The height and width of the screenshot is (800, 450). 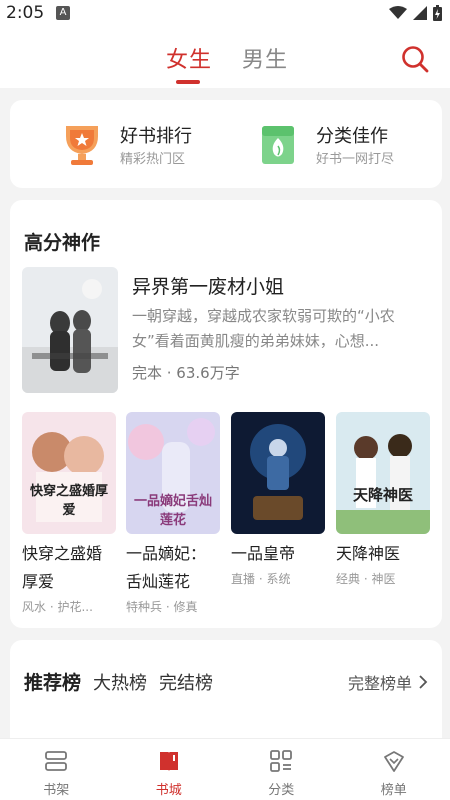 I want to click on battery-icon, so click(x=437, y=13).